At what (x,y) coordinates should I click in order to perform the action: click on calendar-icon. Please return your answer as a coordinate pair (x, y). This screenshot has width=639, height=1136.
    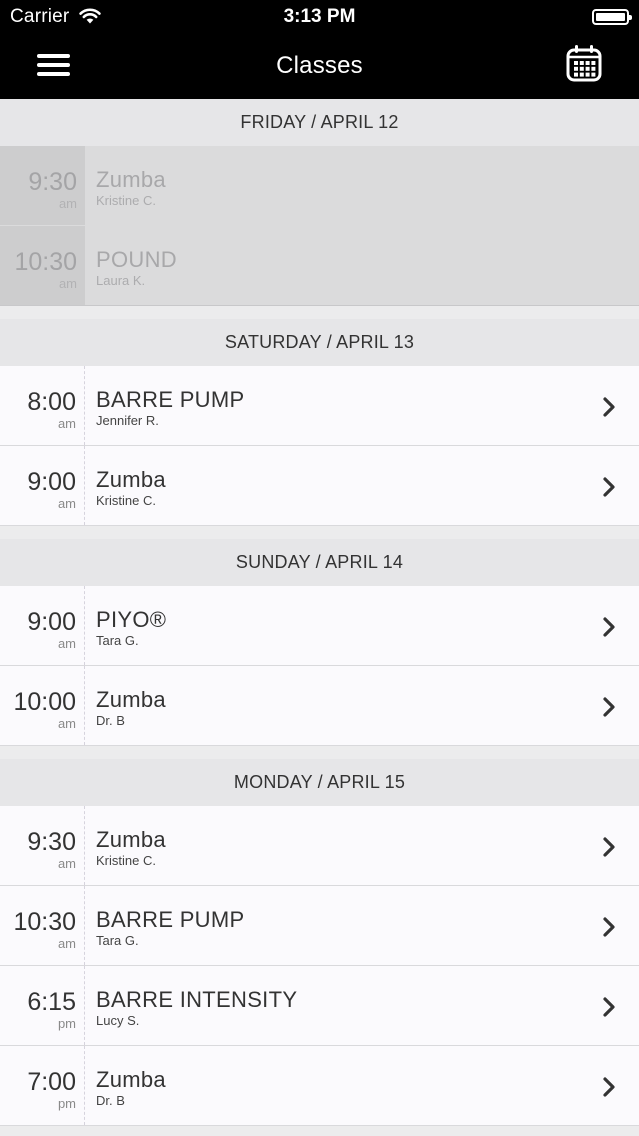
    Looking at the image, I should click on (584, 63).